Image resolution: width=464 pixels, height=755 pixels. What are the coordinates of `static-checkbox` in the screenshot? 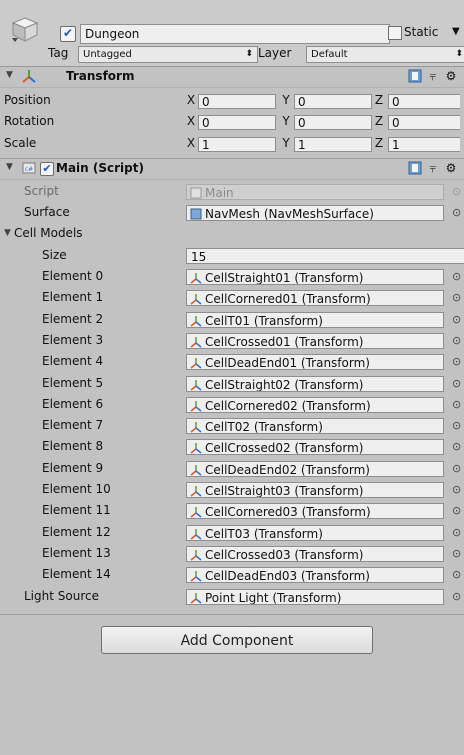 It's located at (395, 33).